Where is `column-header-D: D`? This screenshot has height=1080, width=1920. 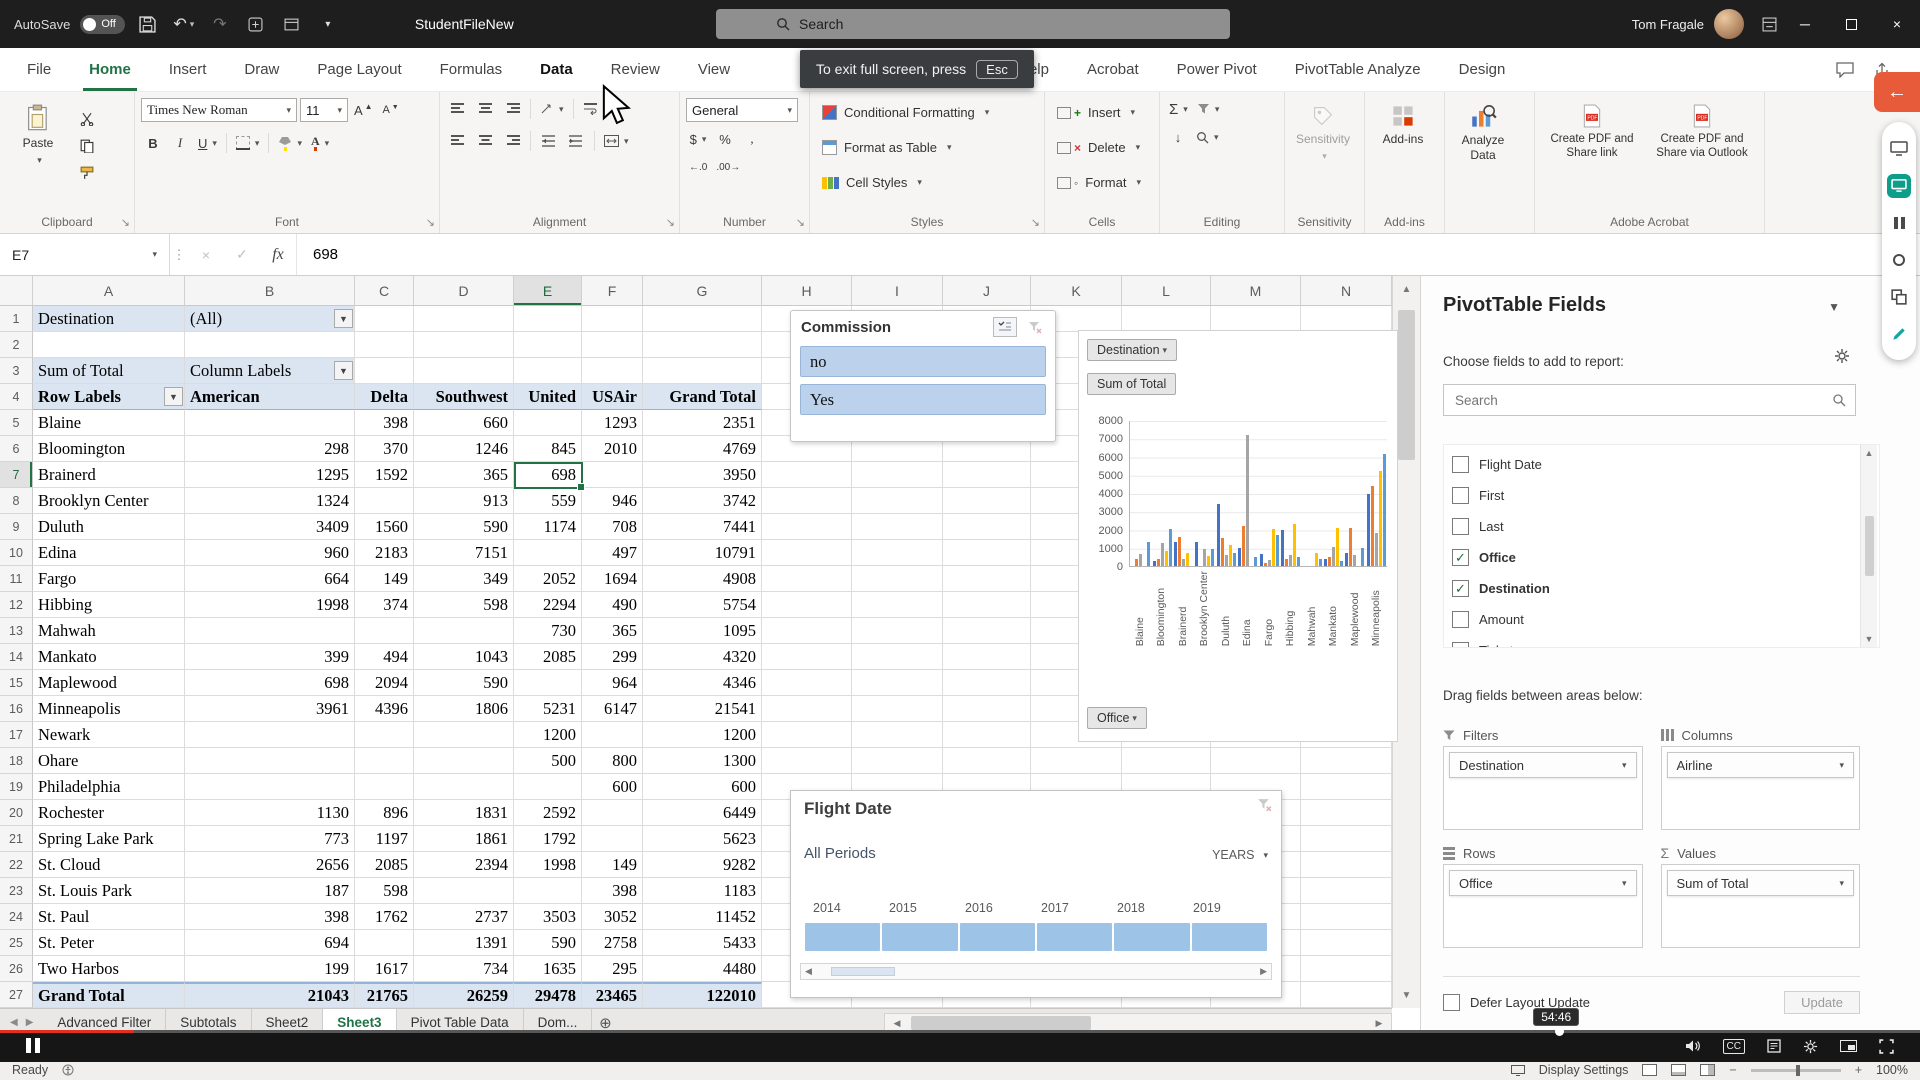
column-header-D: D is located at coordinates (464, 291).